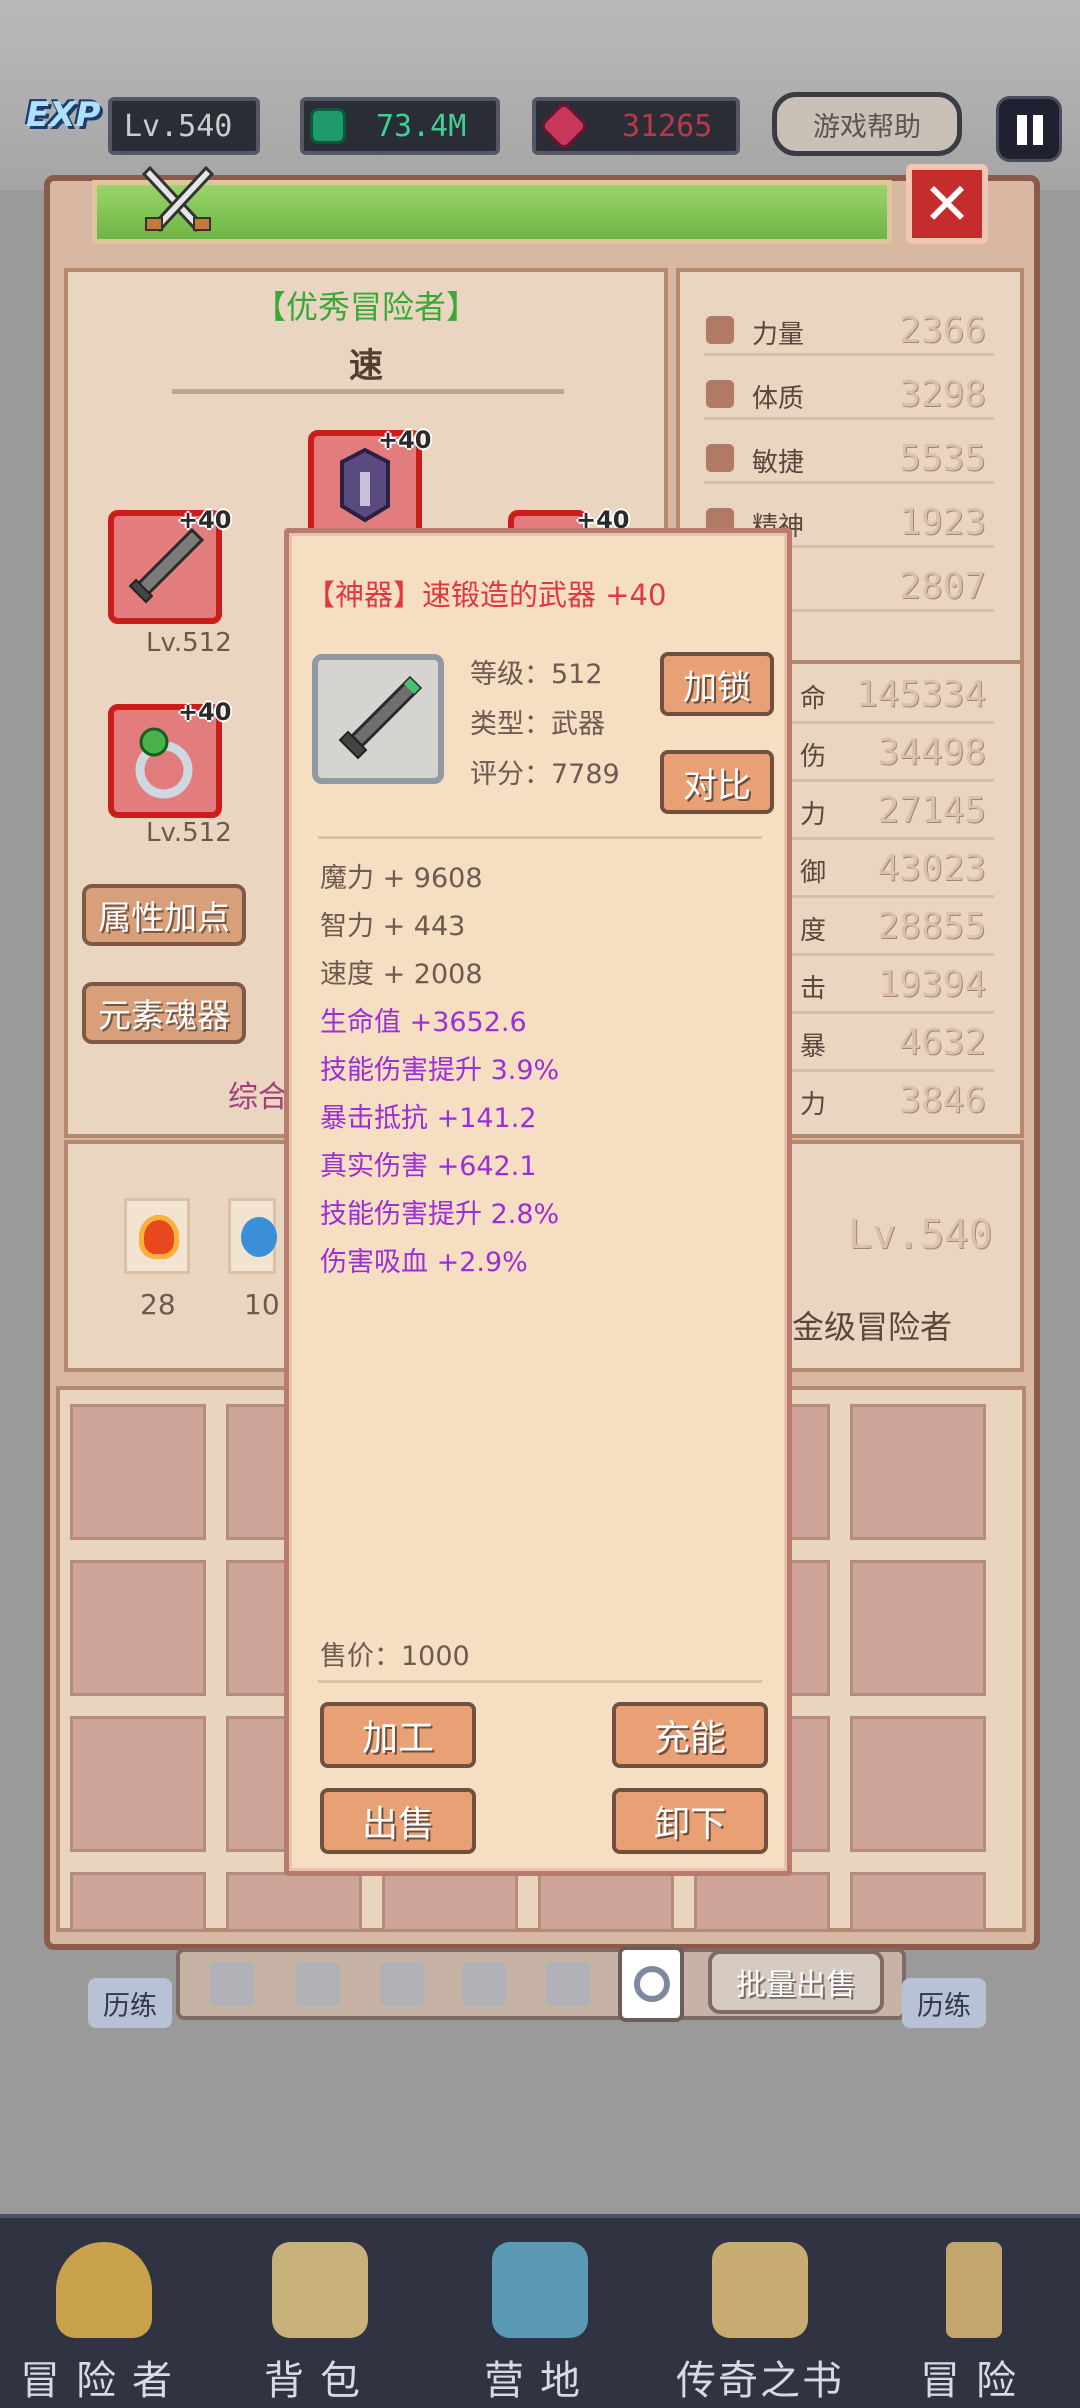 This screenshot has width=1080, height=2408. What do you see at coordinates (423, 1022) in the screenshot?
I see `bonus-attribute: 生命值 +3652.6` at bounding box center [423, 1022].